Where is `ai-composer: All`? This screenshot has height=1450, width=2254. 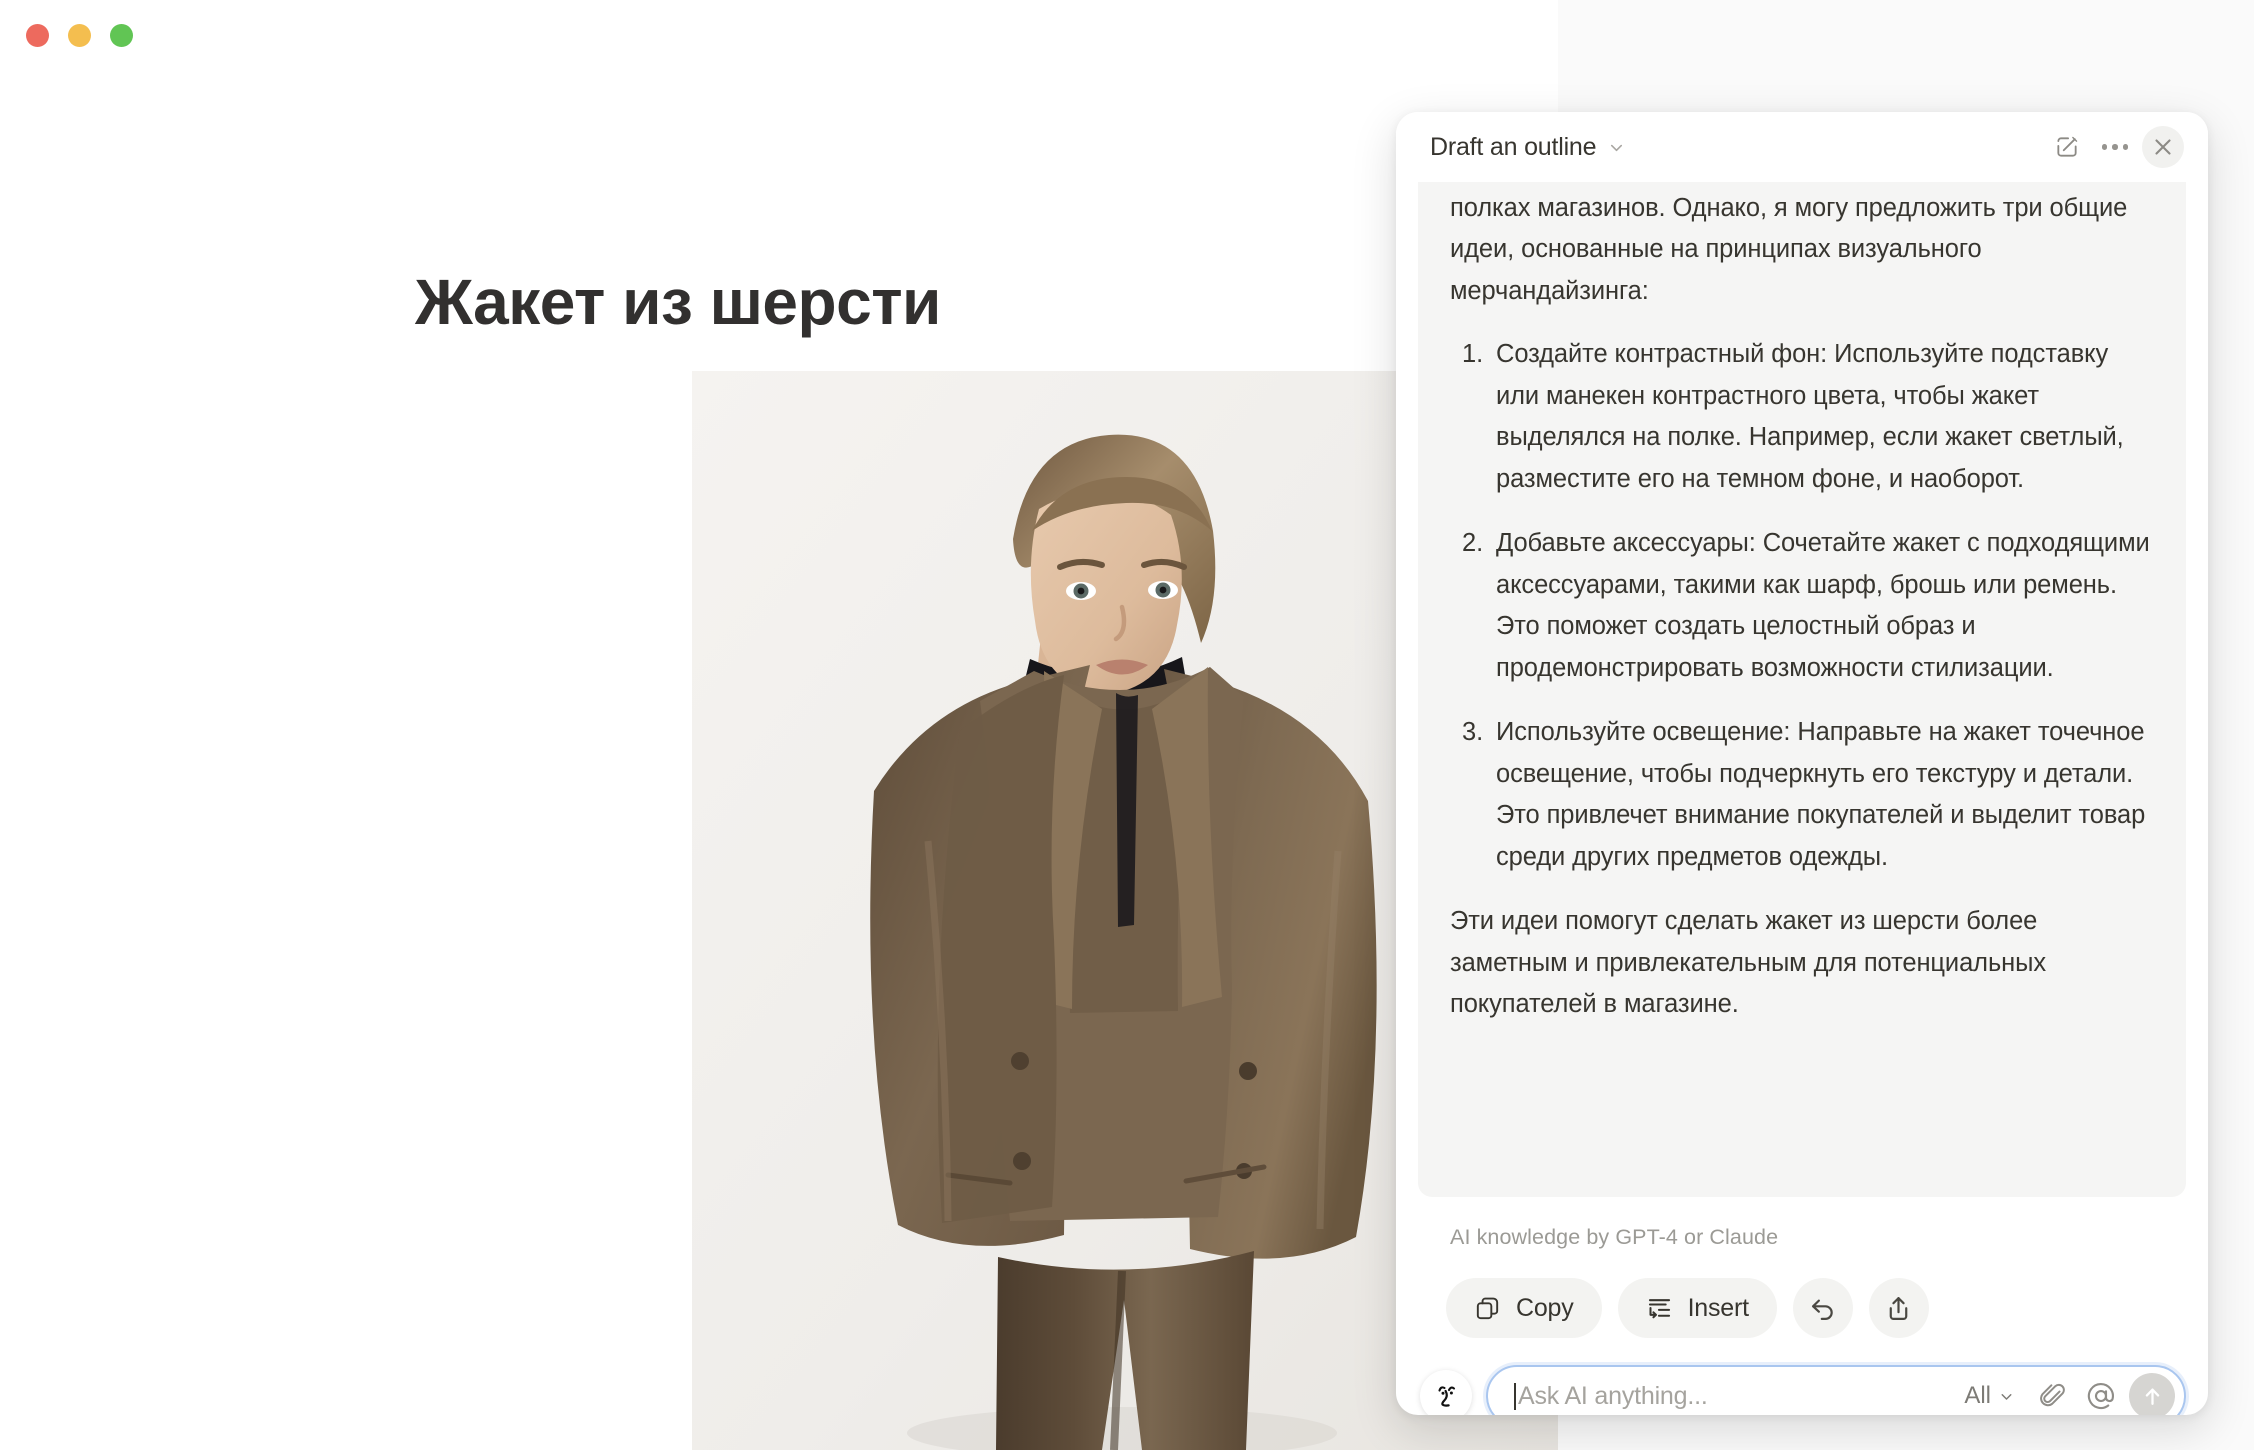
ai-composer: All is located at coordinates (1802, 1376).